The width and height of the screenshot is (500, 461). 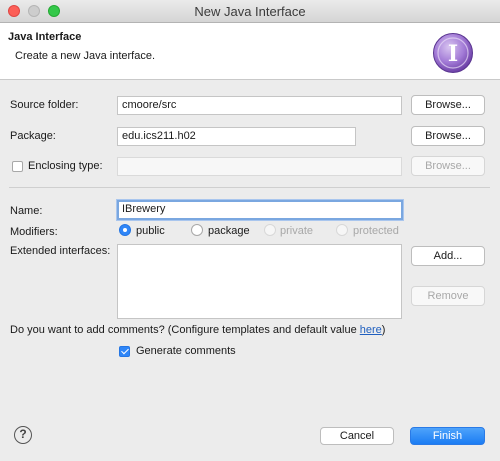 I want to click on window-title: New Java Interface, so click(x=250, y=11).